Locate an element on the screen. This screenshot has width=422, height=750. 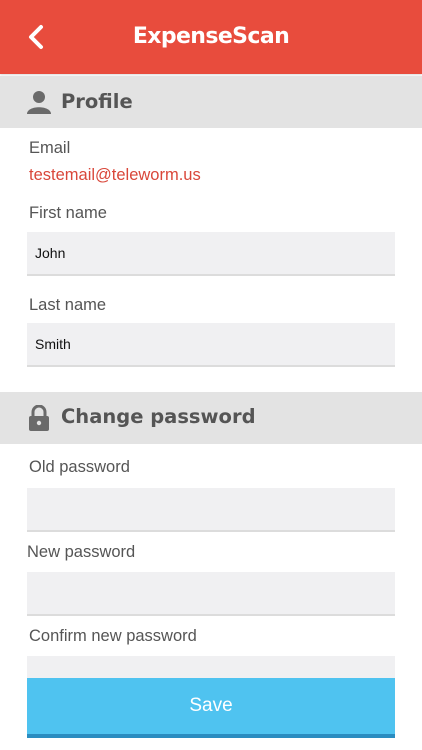
last-name-field is located at coordinates (211, 345).